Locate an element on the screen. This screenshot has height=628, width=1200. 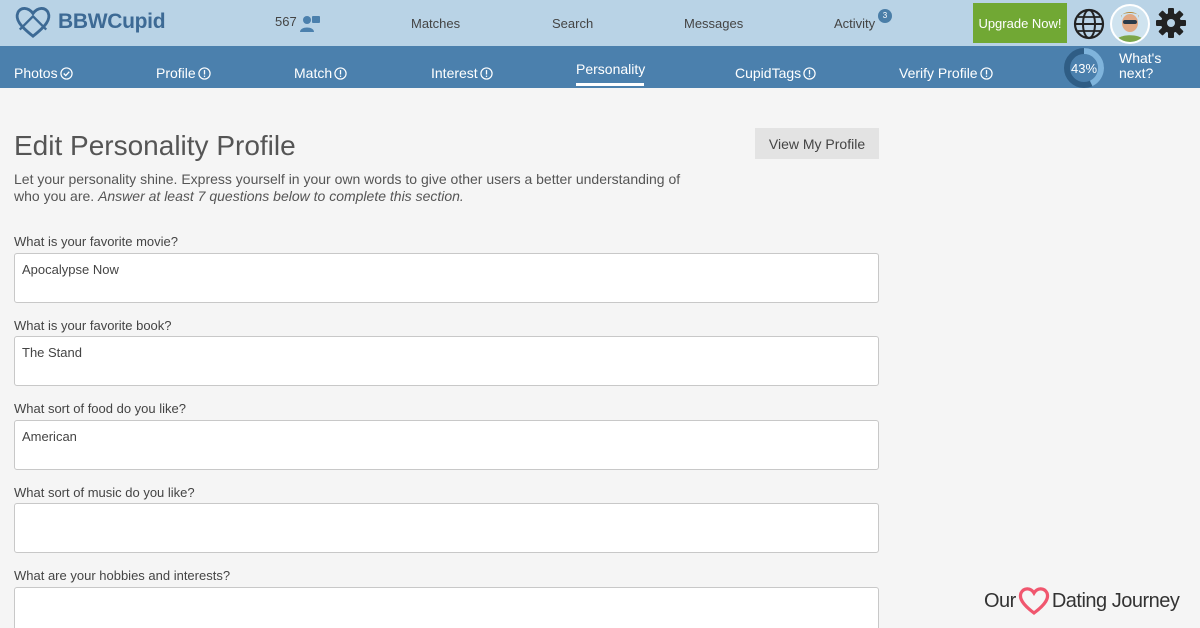
tab-cupidtags: CupidTags is located at coordinates (775, 73).